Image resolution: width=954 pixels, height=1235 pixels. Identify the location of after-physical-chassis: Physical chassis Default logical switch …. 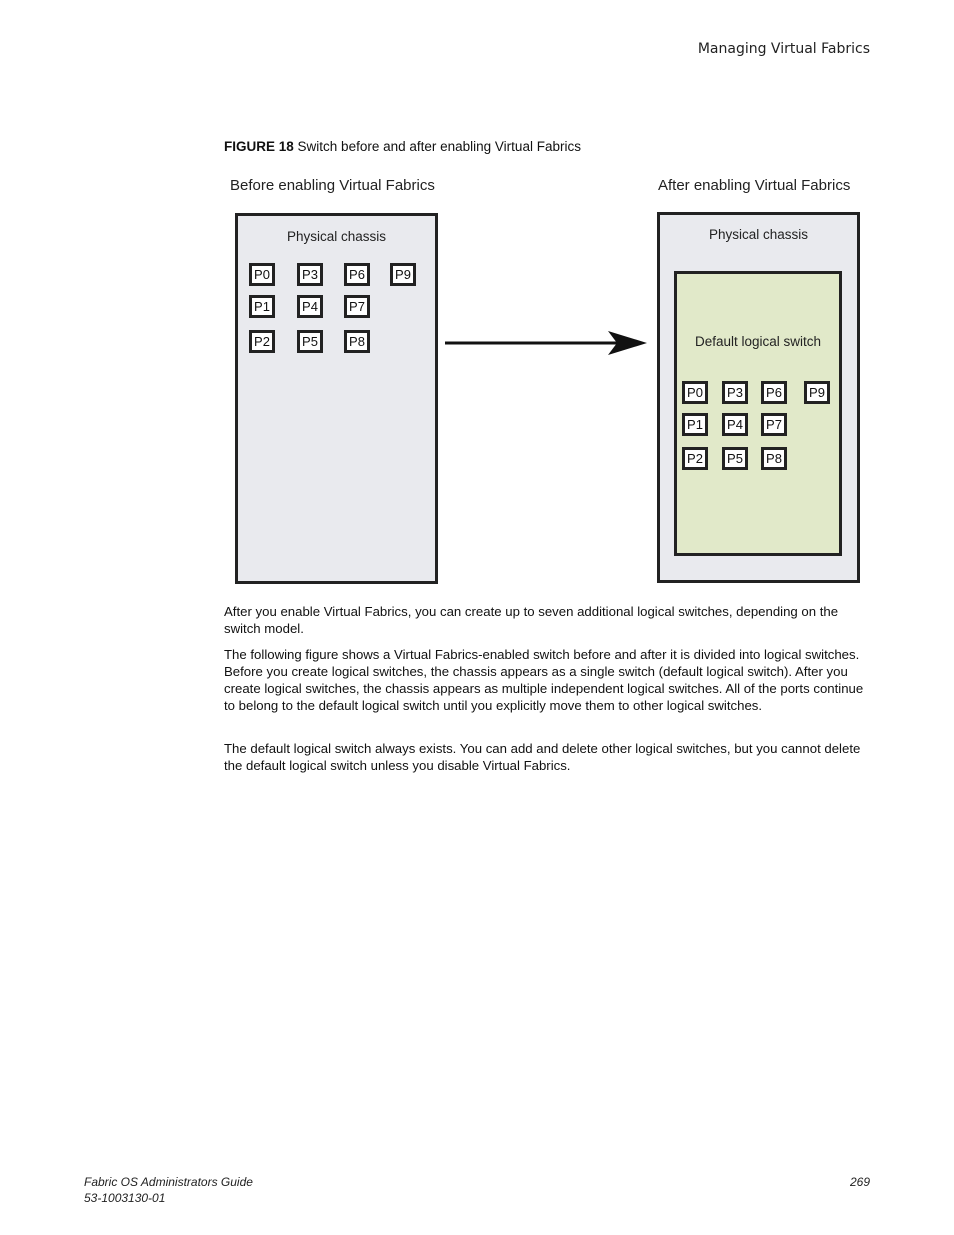
(758, 397).